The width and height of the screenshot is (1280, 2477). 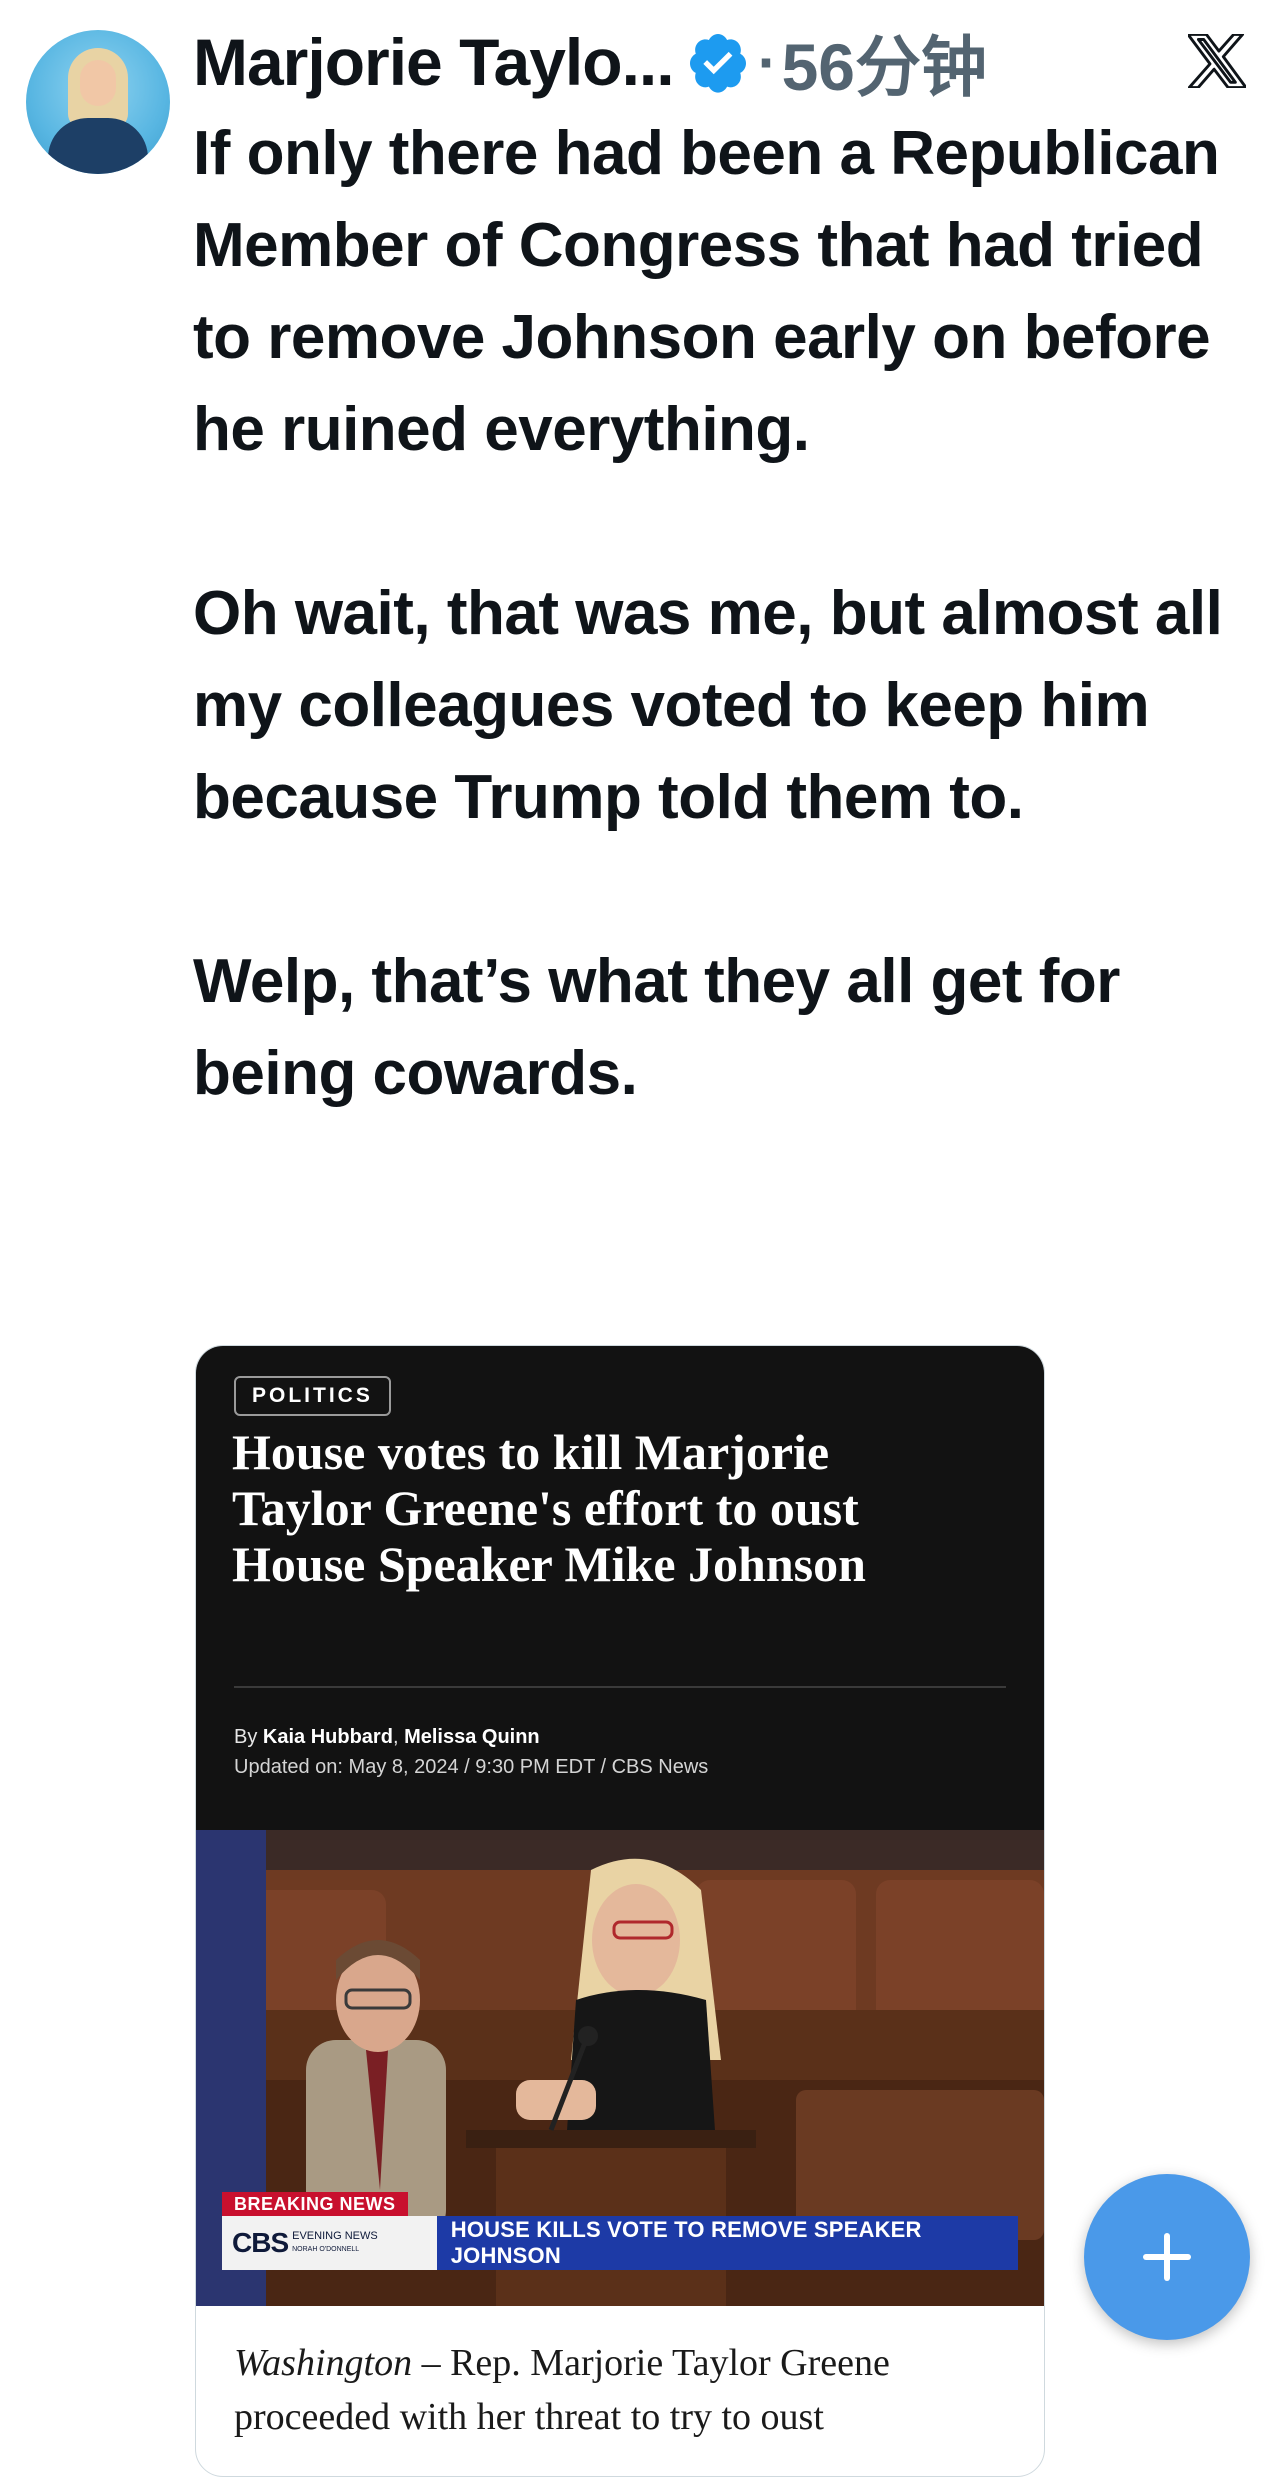 What do you see at coordinates (260, 2242) in the screenshot?
I see `cbs-logo: CBS` at bounding box center [260, 2242].